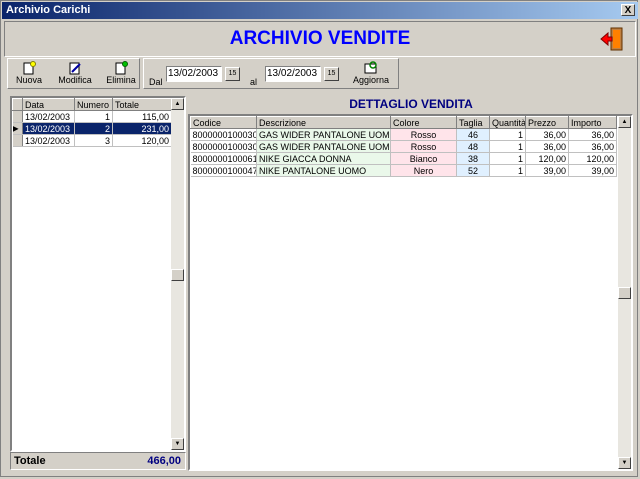 The image size is (640, 479). I want to click on col-data: Data, so click(48, 104).